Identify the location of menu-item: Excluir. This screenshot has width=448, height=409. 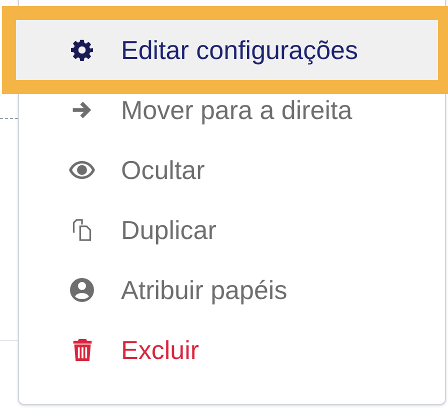
(232, 350).